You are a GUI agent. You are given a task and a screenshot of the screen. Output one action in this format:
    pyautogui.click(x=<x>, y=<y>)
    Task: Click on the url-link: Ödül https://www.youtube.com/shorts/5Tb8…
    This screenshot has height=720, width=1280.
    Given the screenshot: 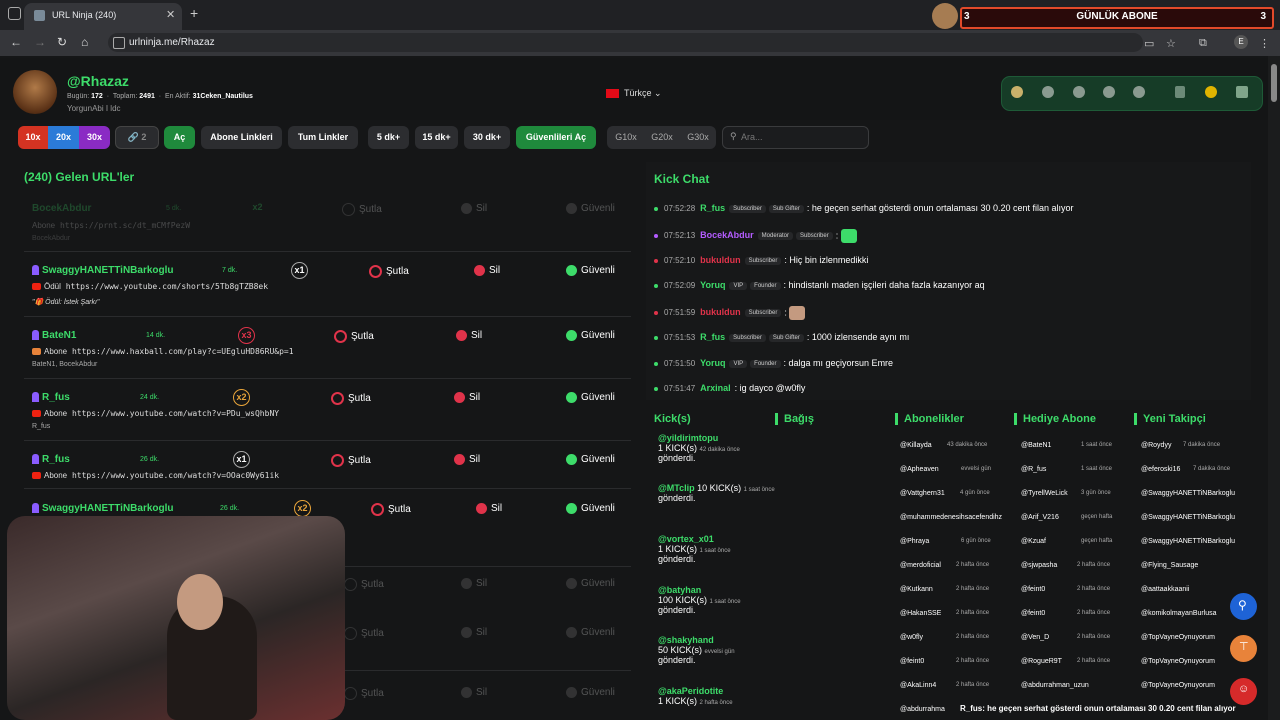 What is the action you would take?
    pyautogui.click(x=150, y=286)
    